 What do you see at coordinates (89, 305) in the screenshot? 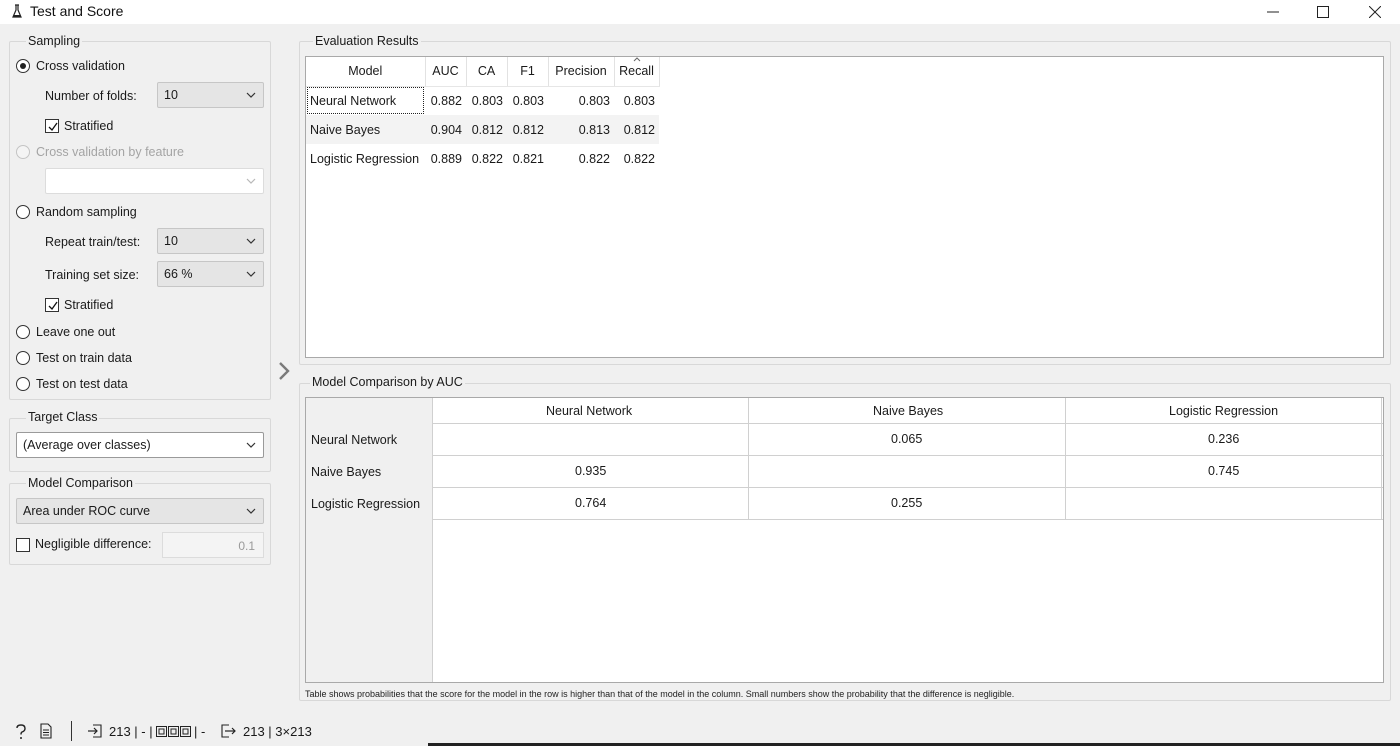
I see `stratified-random-label: Stratified` at bounding box center [89, 305].